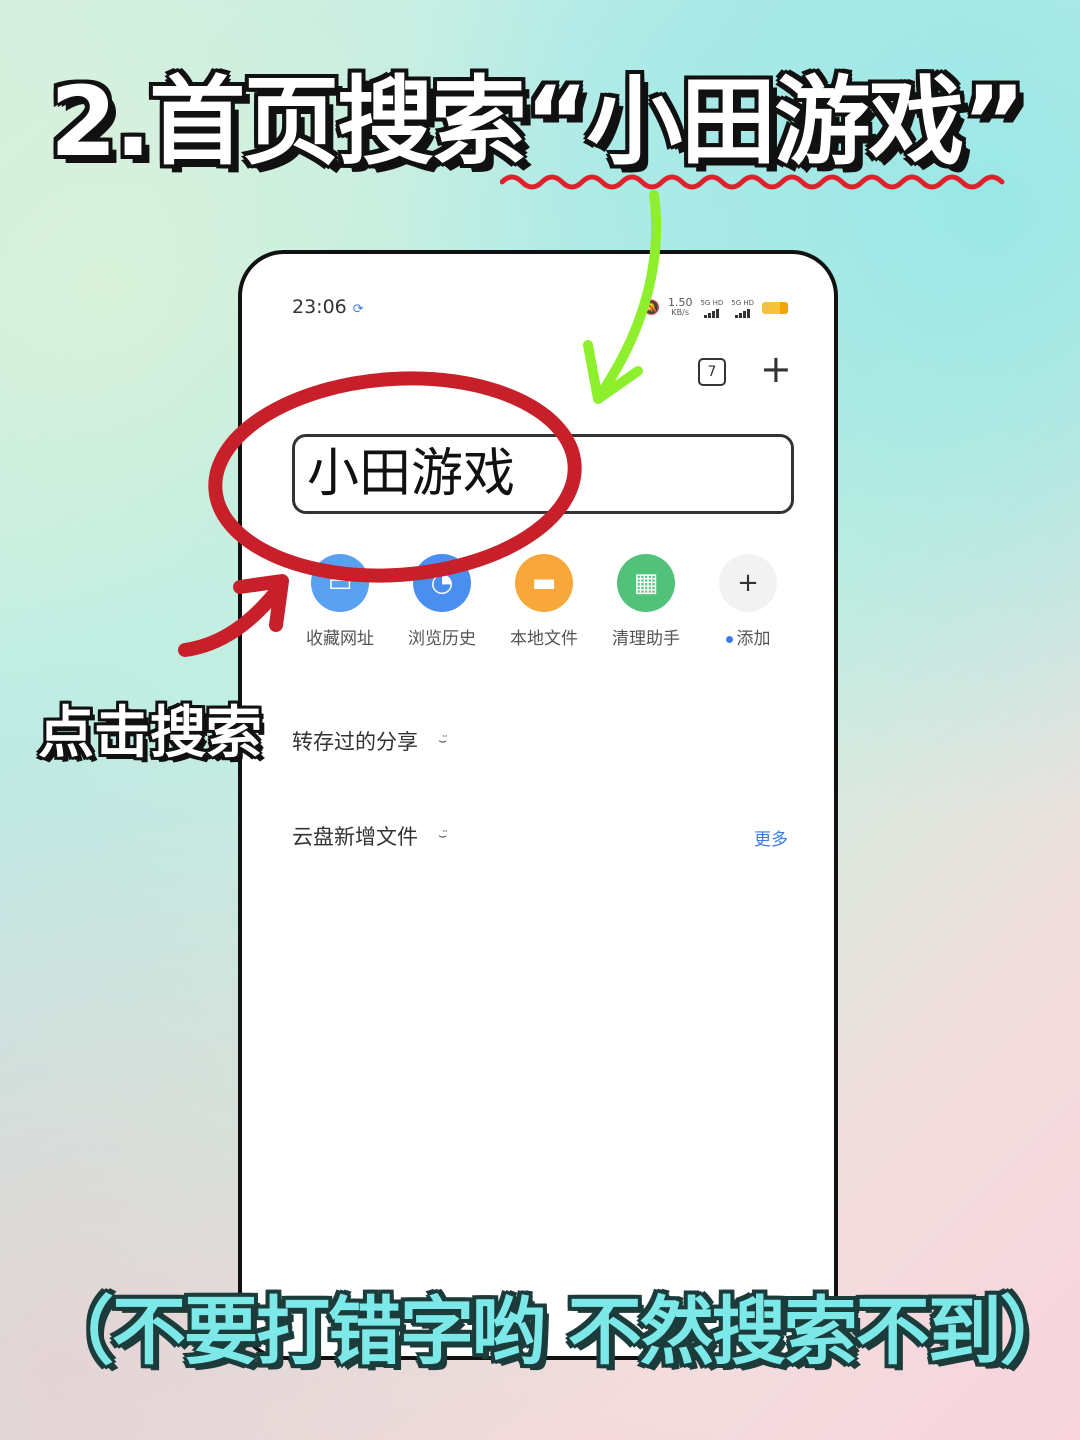  I want to click on red-arrow-annotation, so click(233, 615).